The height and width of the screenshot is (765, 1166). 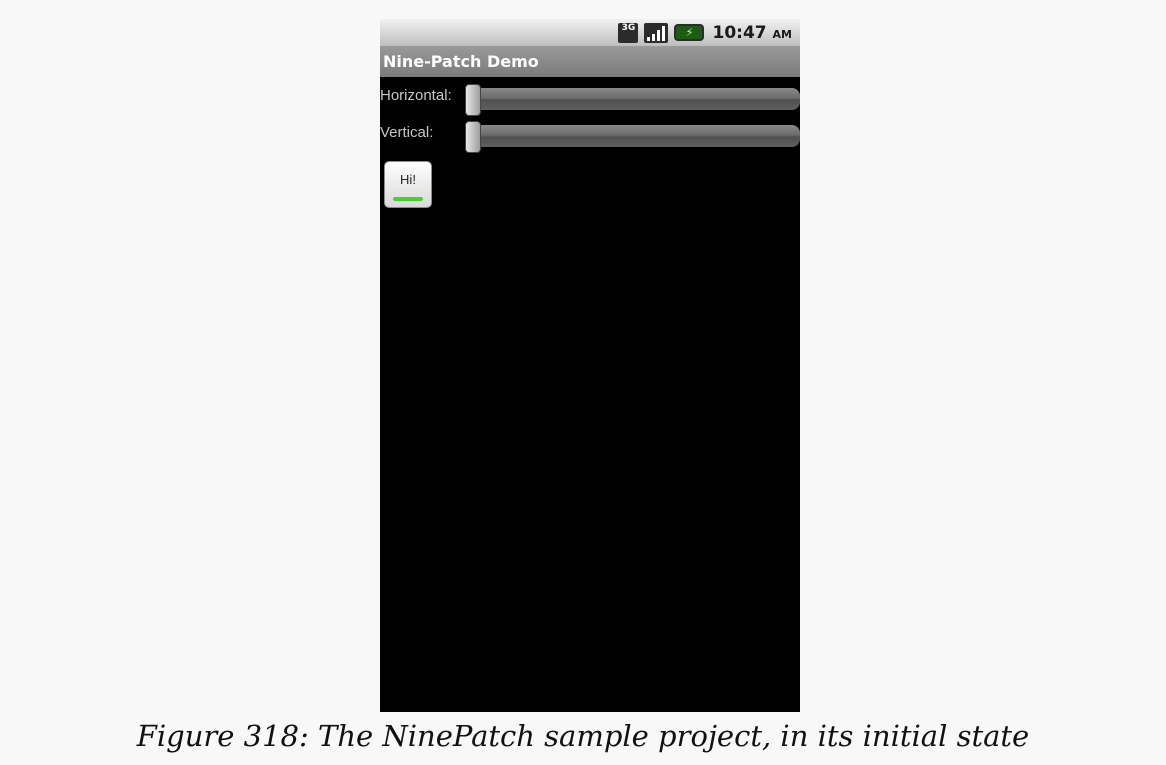 I want to click on vertical-row: Vertical:, so click(x=590, y=136).